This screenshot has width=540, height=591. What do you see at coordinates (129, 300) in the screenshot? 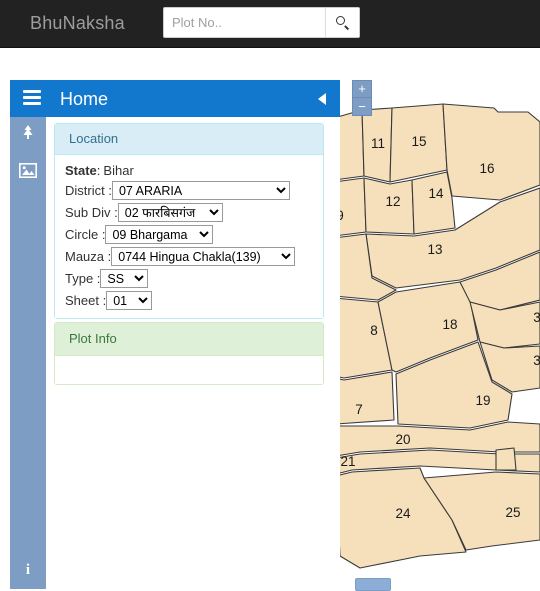
I see `sheet-select: 01` at bounding box center [129, 300].